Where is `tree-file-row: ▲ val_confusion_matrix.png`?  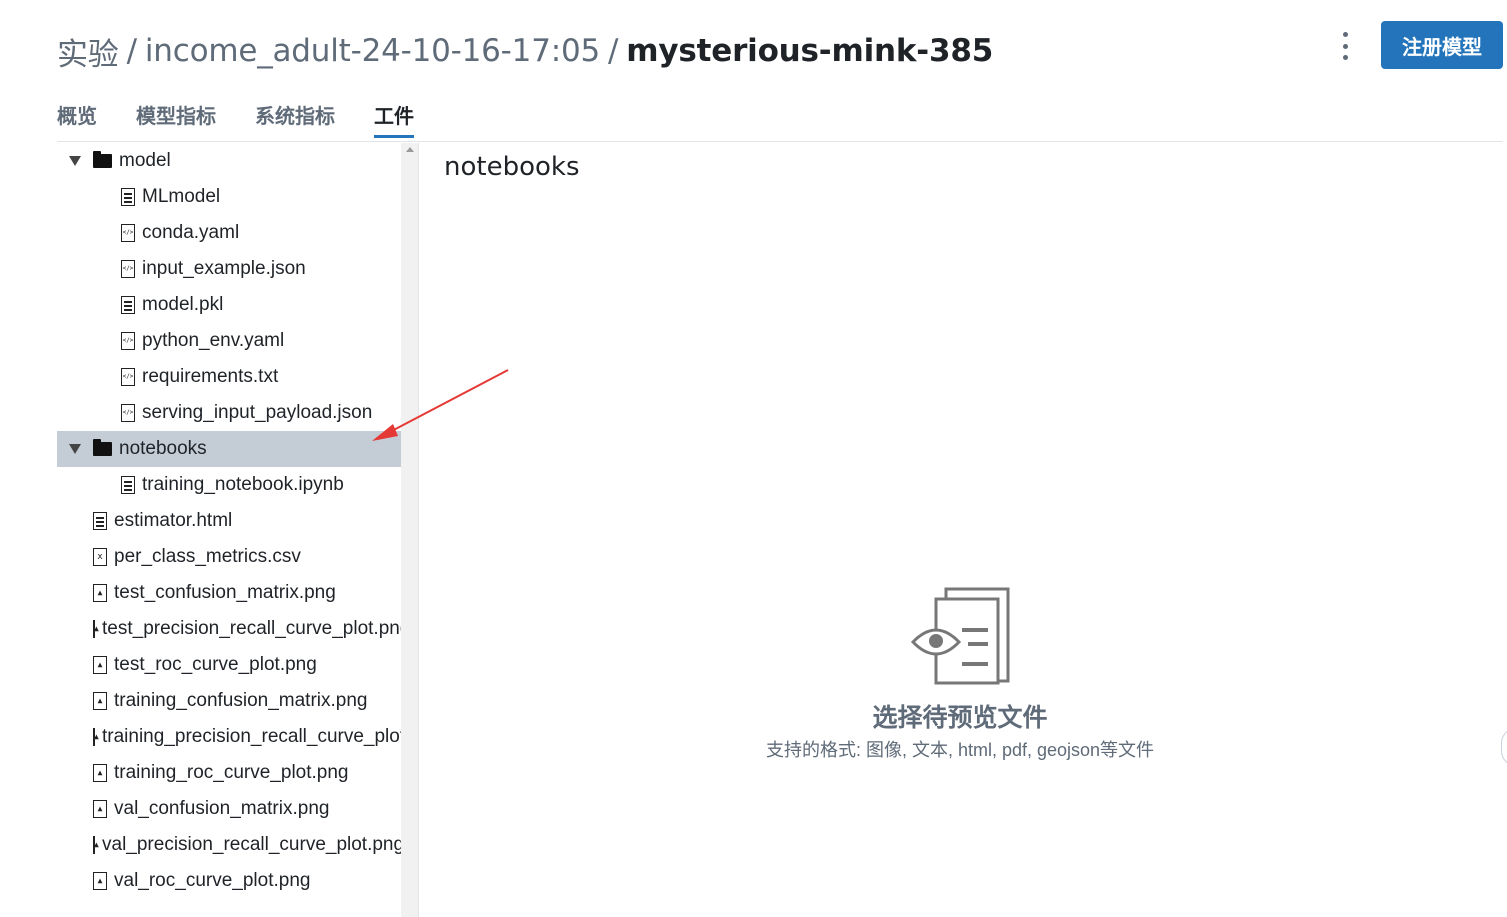 tree-file-row: ▲ val_confusion_matrix.png is located at coordinates (229, 809).